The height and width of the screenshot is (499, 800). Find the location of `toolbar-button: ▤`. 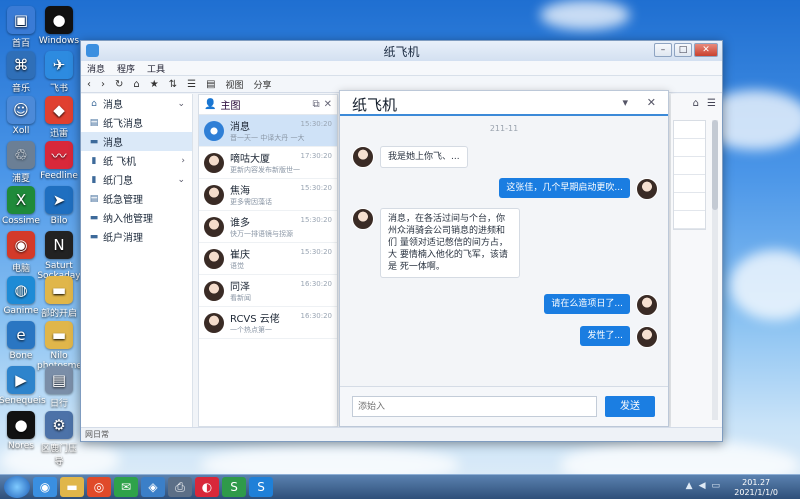

toolbar-button: ▤ is located at coordinates (210, 84).